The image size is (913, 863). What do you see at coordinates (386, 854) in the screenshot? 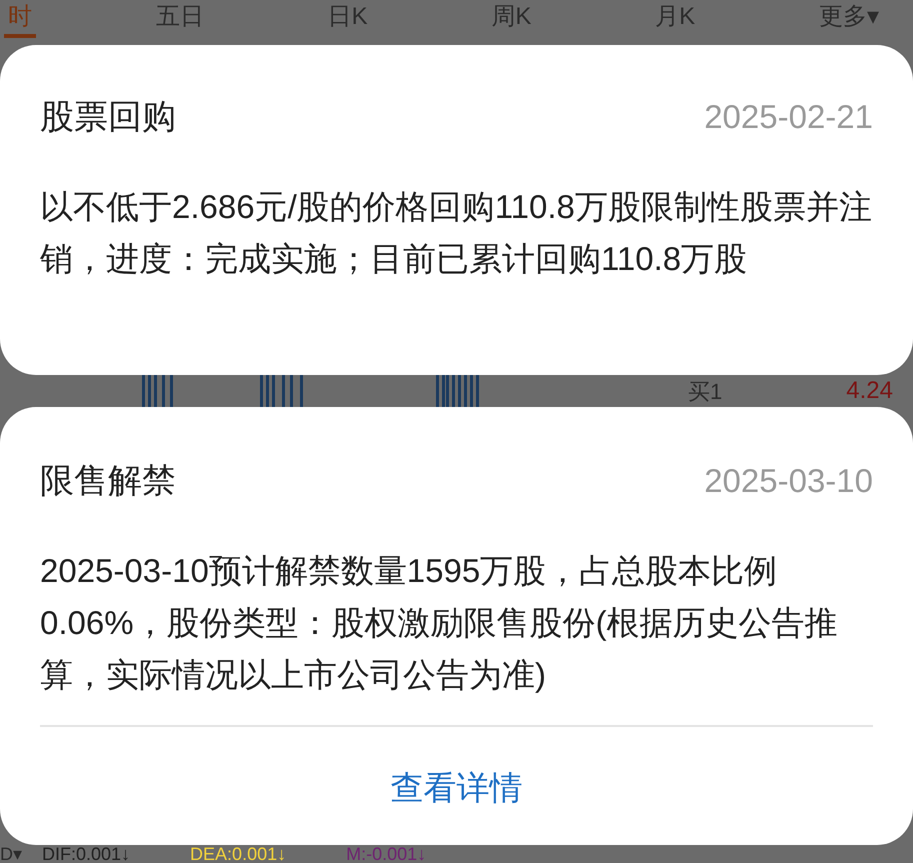
I see `indicator-value: M:-0.001↓` at bounding box center [386, 854].